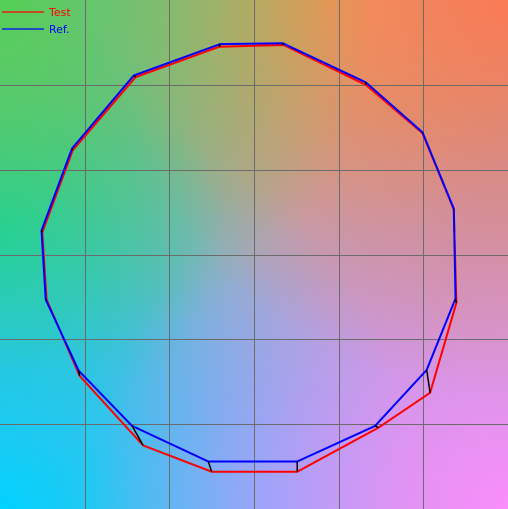 The width and height of the screenshot is (508, 509). I want to click on legend-label-test: Test, so click(59, 12).